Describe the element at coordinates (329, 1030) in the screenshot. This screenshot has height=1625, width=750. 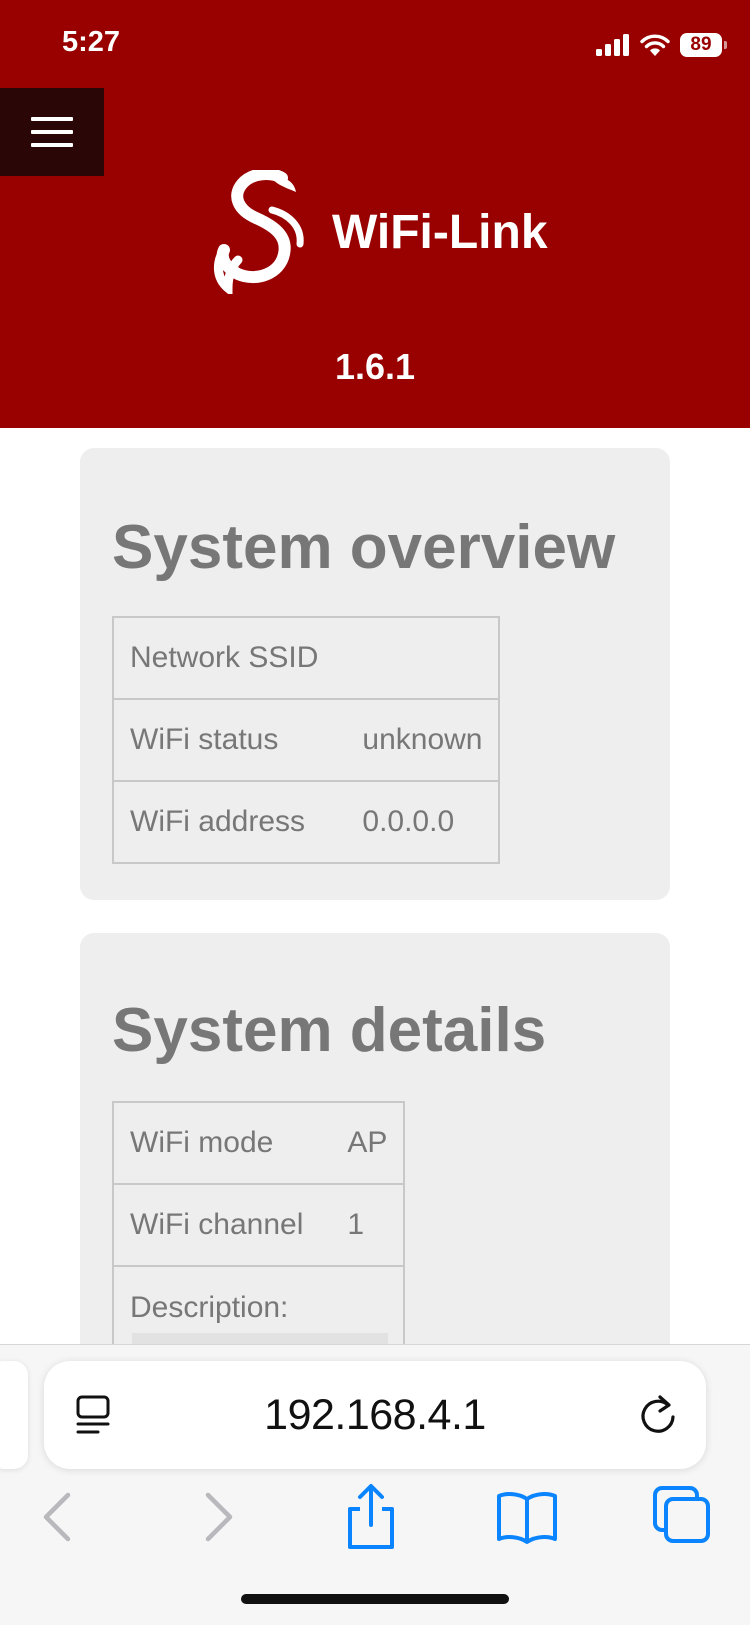
I see `system-details-title: System details` at that location.